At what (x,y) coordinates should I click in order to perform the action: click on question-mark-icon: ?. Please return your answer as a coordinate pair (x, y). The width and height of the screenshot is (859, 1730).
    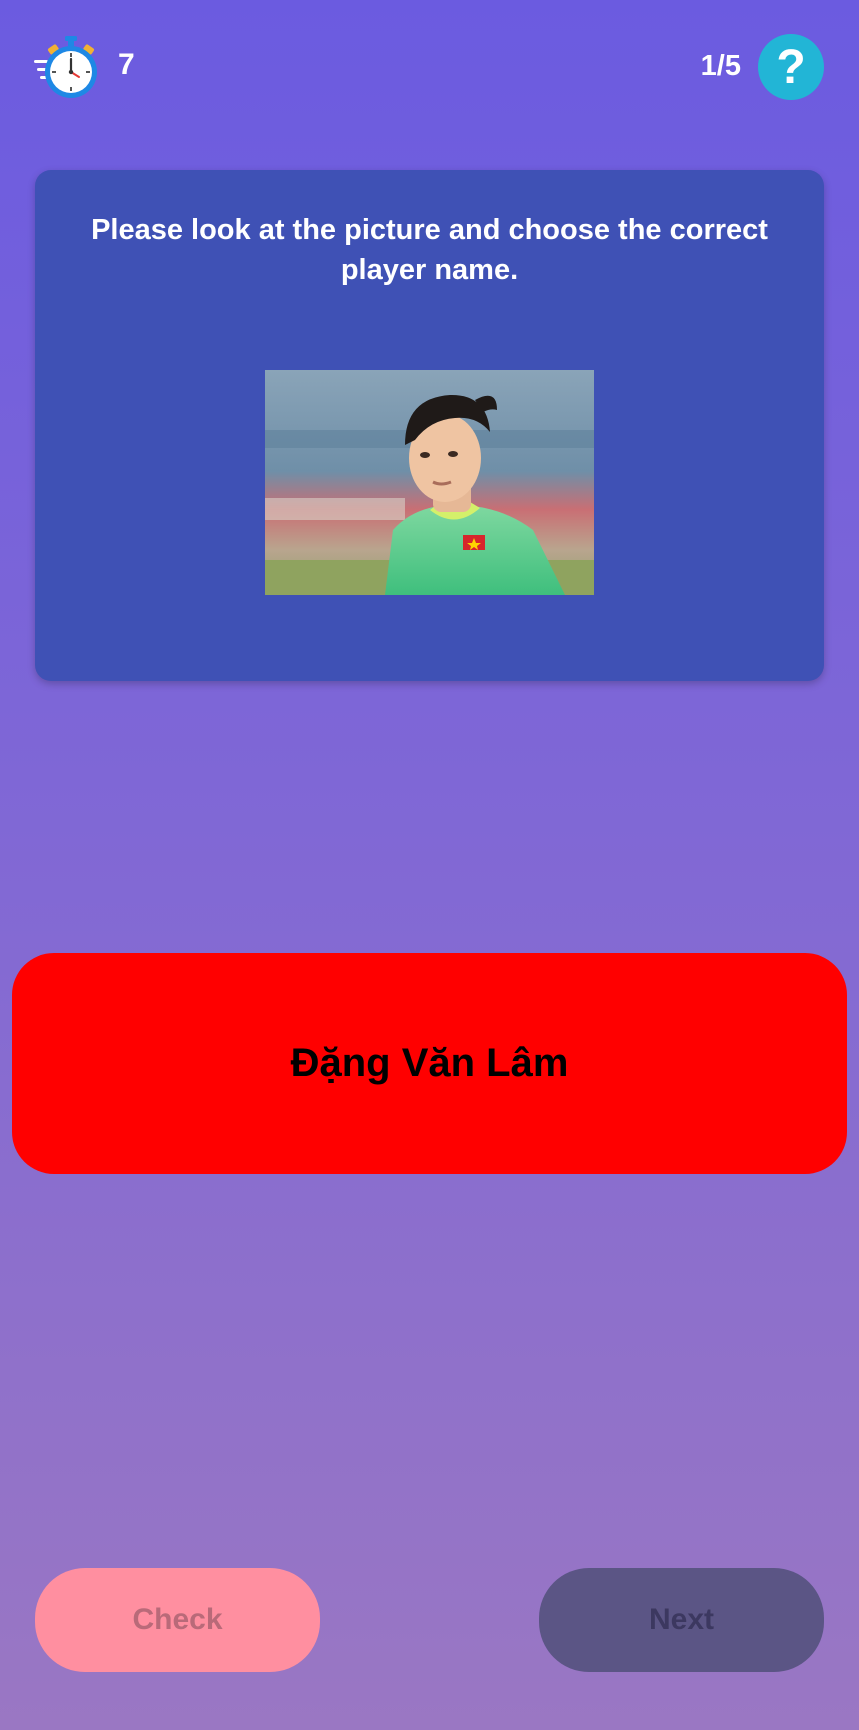
    Looking at the image, I should click on (791, 67).